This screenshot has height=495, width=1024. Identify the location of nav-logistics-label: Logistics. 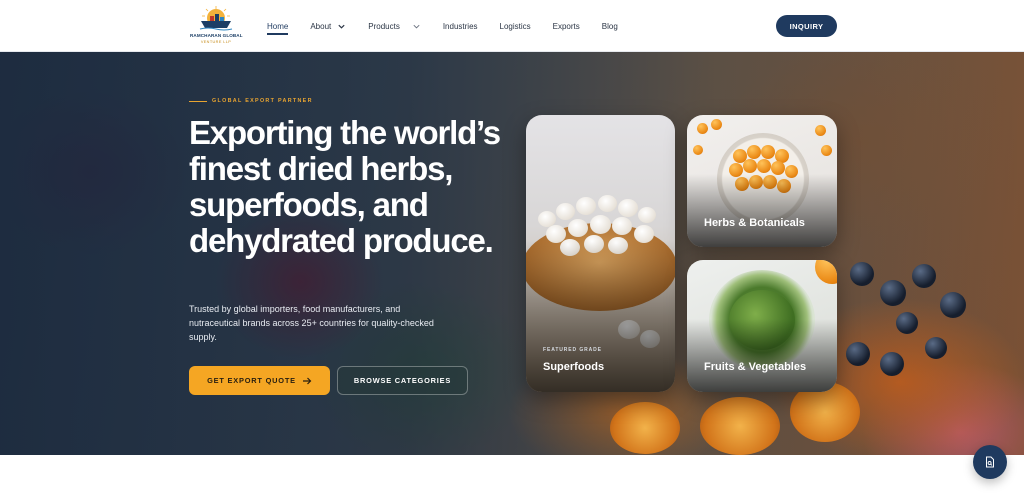
(515, 26).